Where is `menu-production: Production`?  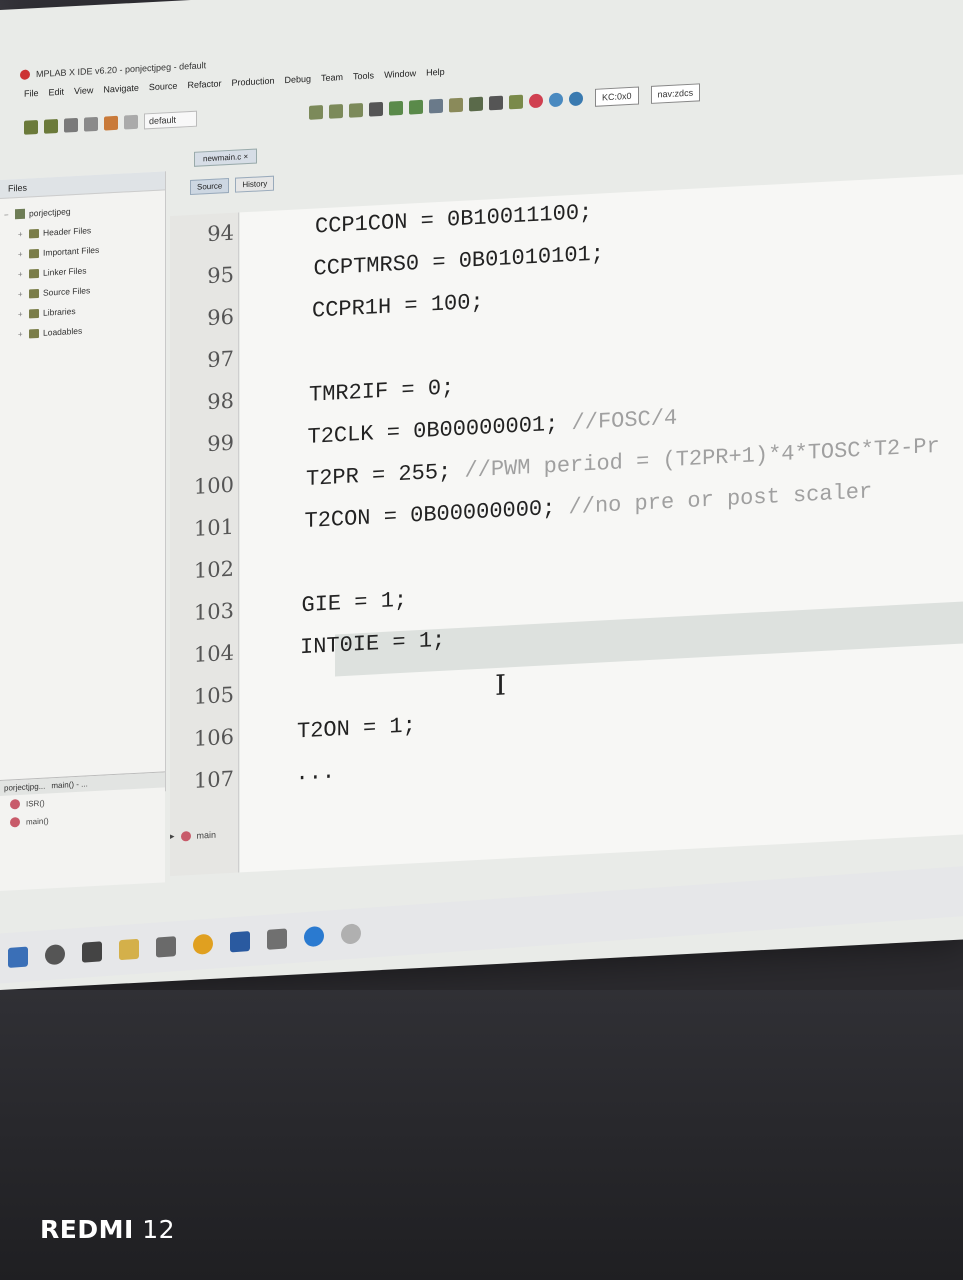 menu-production: Production is located at coordinates (252, 86).